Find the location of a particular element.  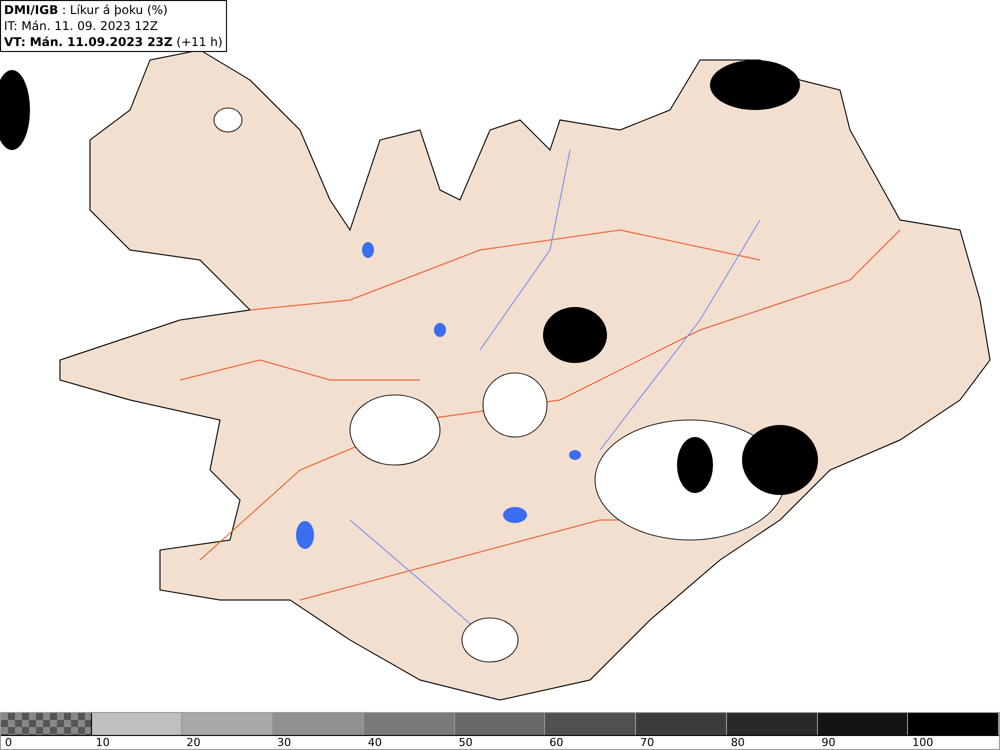

legend-label: 20 is located at coordinates (228, 742).